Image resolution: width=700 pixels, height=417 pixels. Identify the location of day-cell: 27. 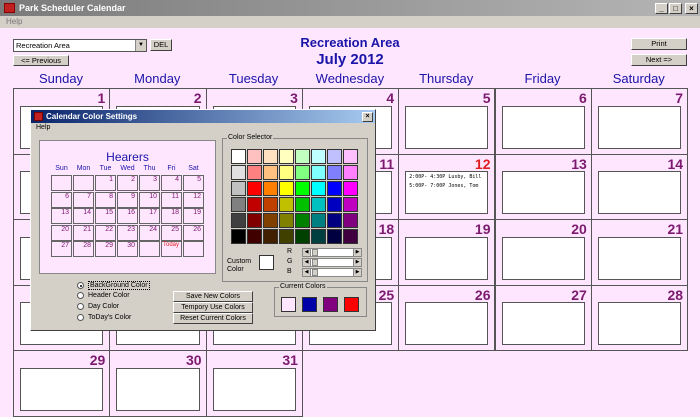
(543, 318).